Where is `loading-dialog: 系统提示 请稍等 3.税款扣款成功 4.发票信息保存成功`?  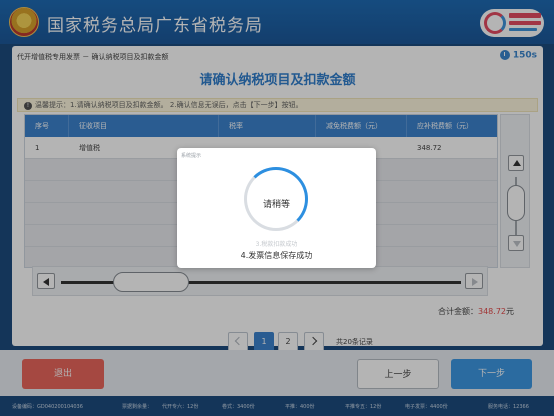 loading-dialog: 系统提示 请稍等 3.税款扣款成功 4.发票信息保存成功 is located at coordinates (276, 208).